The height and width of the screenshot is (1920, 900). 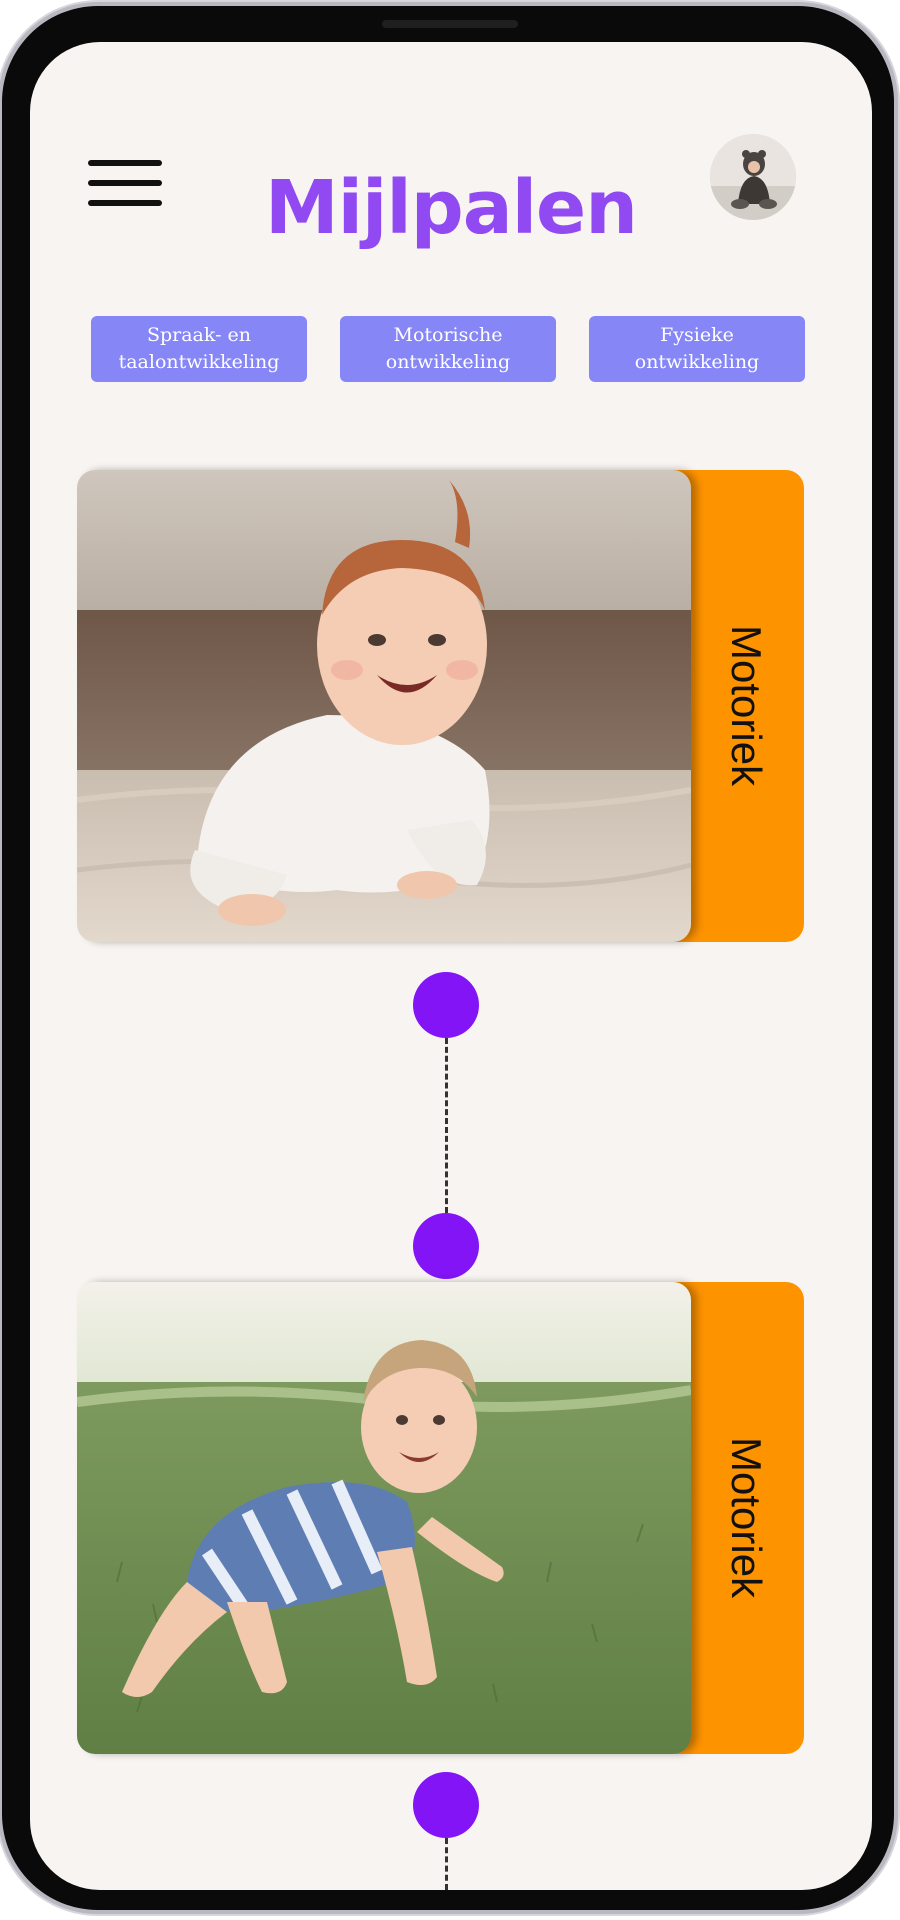 I want to click on filter-chip-speech-language: Spraak- en taalontwikkeling, so click(x=199, y=349).